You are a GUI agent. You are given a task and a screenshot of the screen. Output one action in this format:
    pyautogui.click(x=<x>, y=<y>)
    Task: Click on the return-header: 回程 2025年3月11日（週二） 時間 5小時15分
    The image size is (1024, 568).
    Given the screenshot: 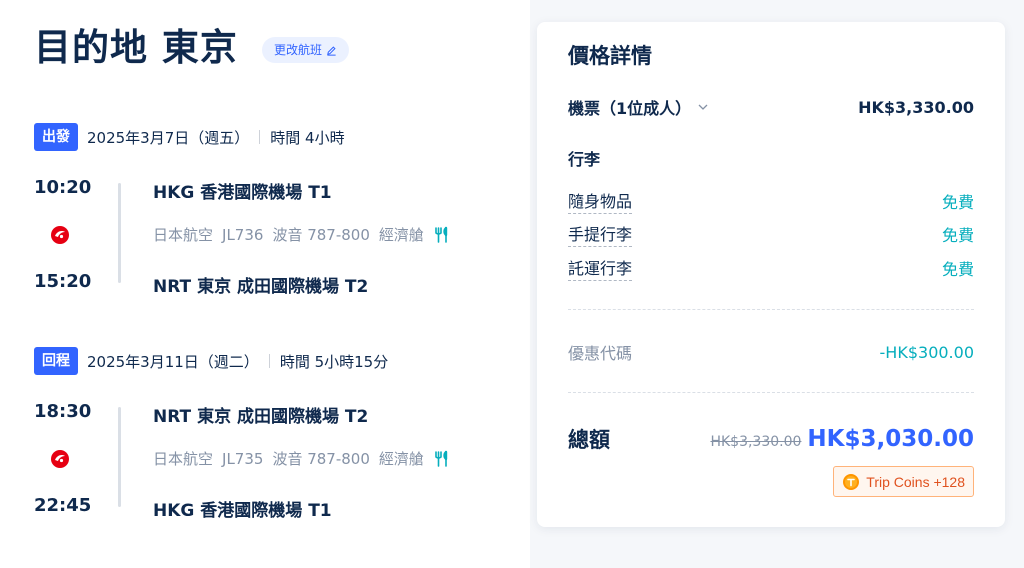 What is the action you would take?
    pyautogui.click(x=274, y=361)
    